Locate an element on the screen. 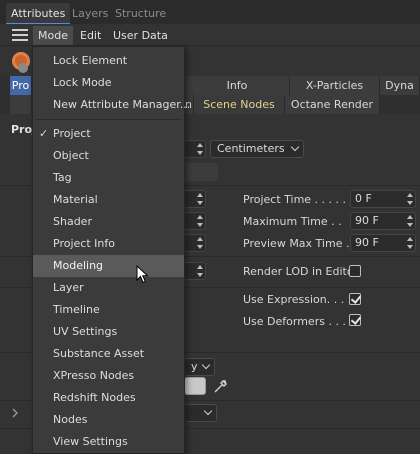 The height and width of the screenshot is (454, 420). color-swatch is located at coordinates (195, 386).